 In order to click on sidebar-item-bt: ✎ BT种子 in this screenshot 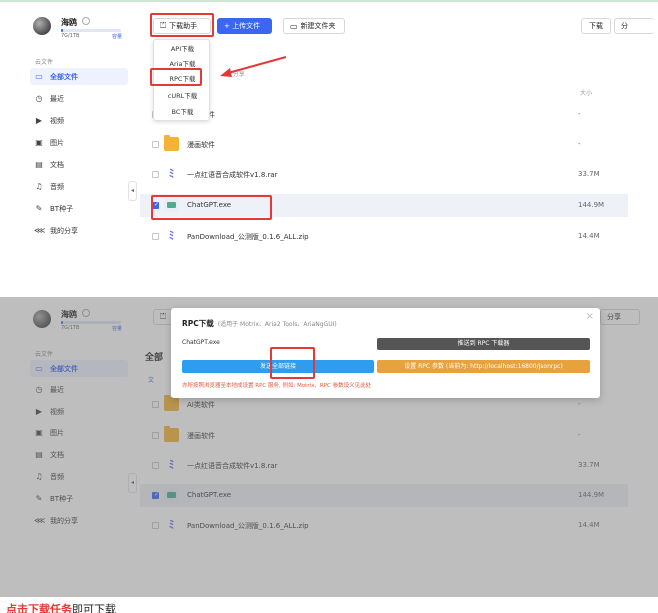, I will do `click(79, 208)`.